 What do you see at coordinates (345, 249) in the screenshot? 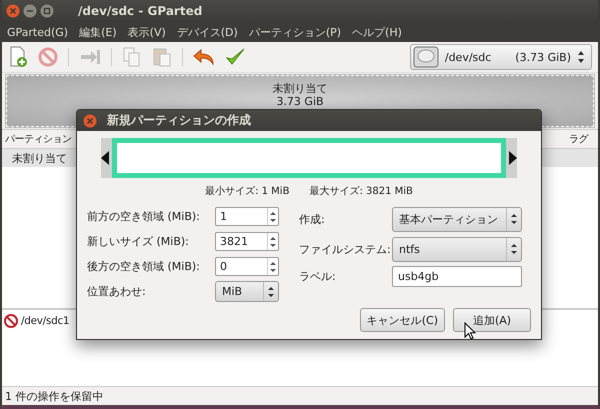
I see `field-label: ファイルシステム:` at bounding box center [345, 249].